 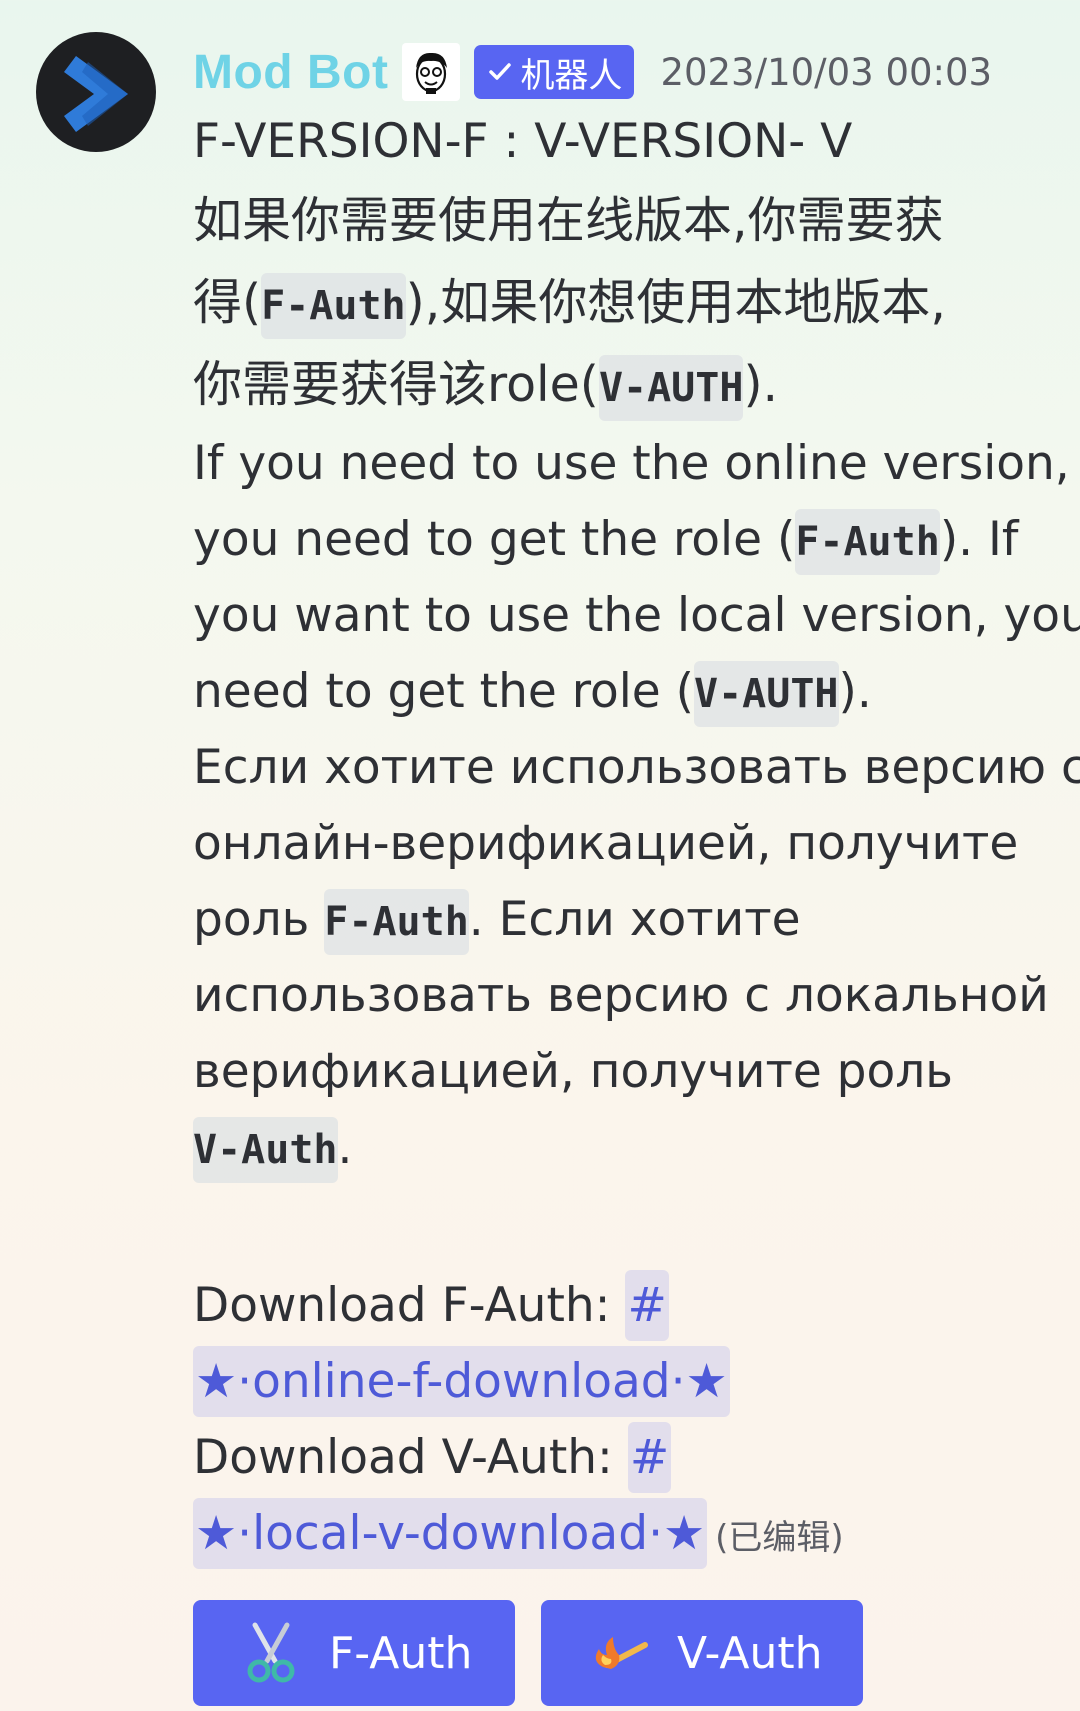 What do you see at coordinates (573, 1071) in the screenshot?
I see `ru-line-5: верификацией, получите роль` at bounding box center [573, 1071].